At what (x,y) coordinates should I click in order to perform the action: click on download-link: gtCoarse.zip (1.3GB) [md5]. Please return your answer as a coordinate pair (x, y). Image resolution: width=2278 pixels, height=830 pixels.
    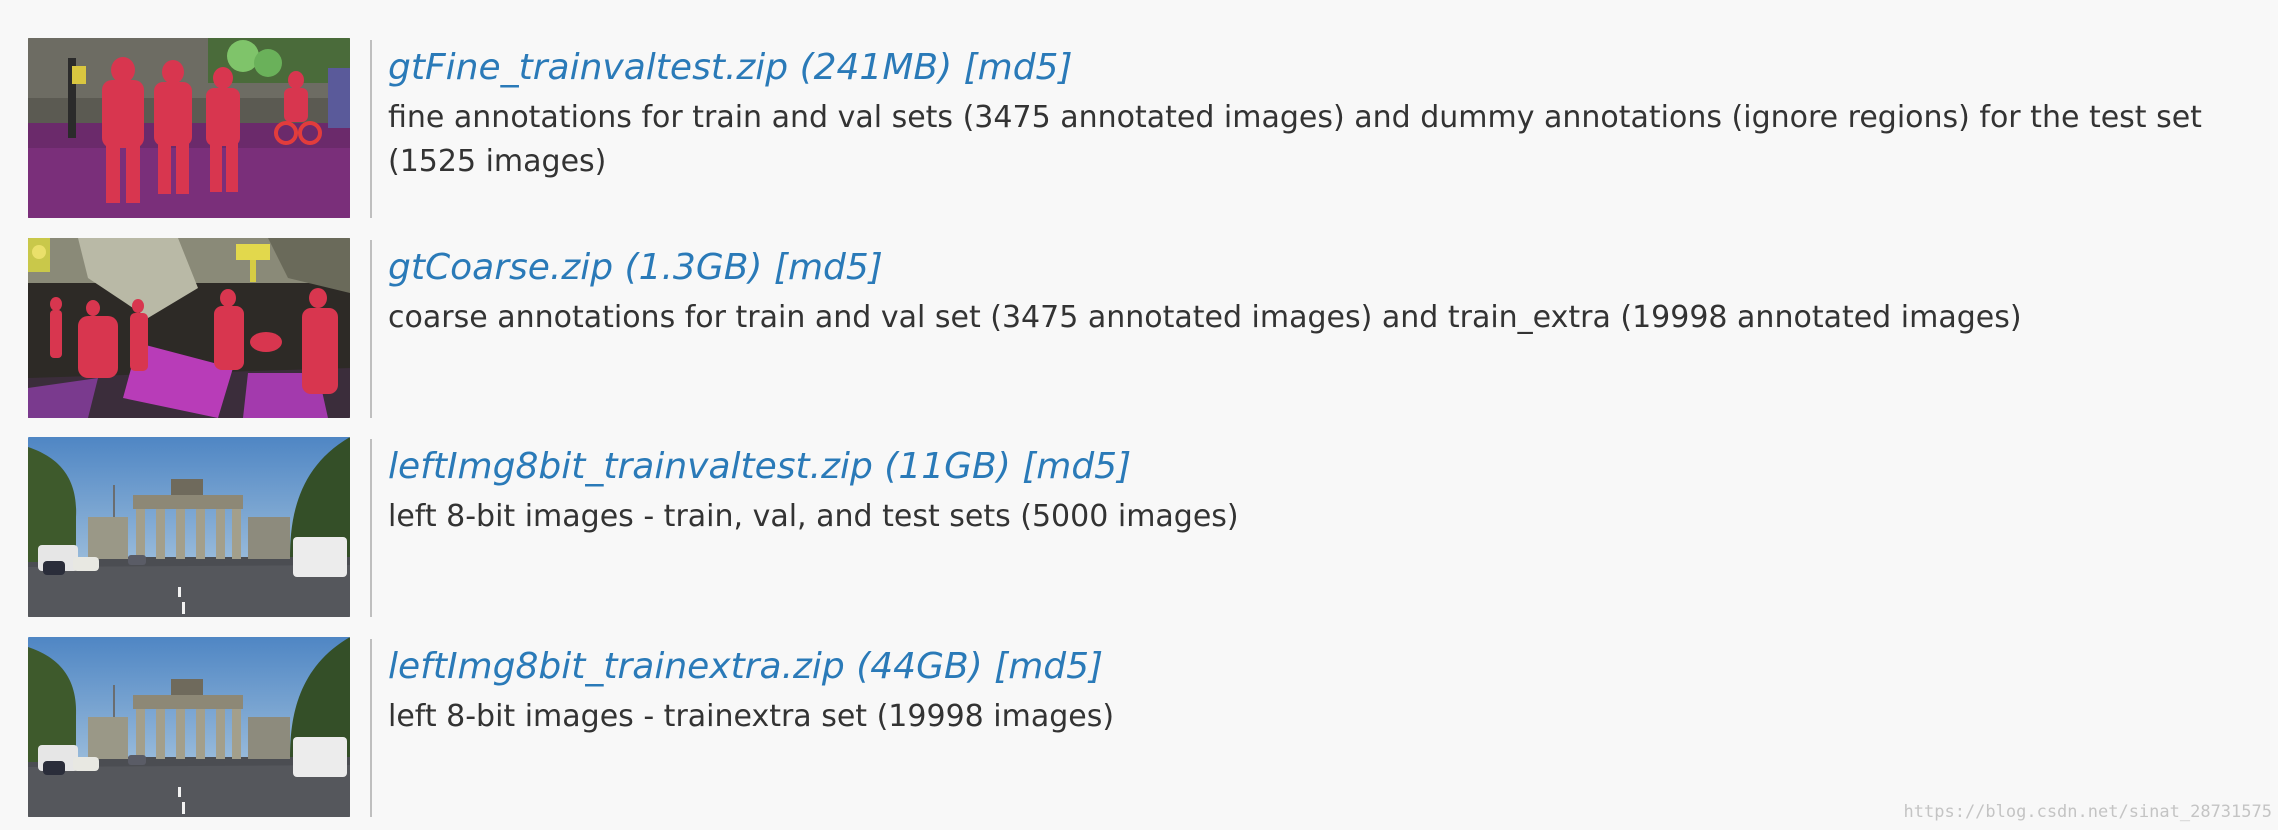
    Looking at the image, I should click on (635, 268).